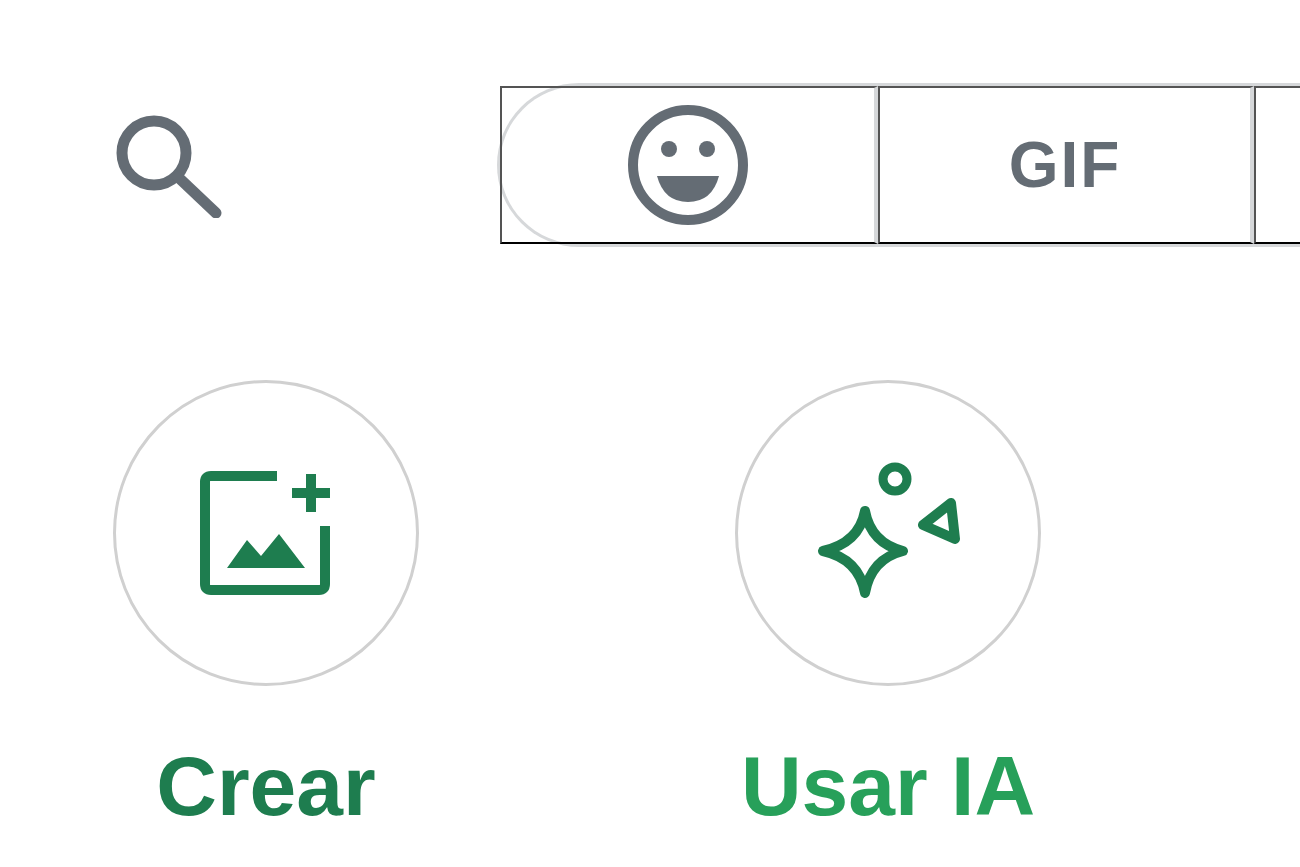  I want to click on smiley-icon, so click(688, 165).